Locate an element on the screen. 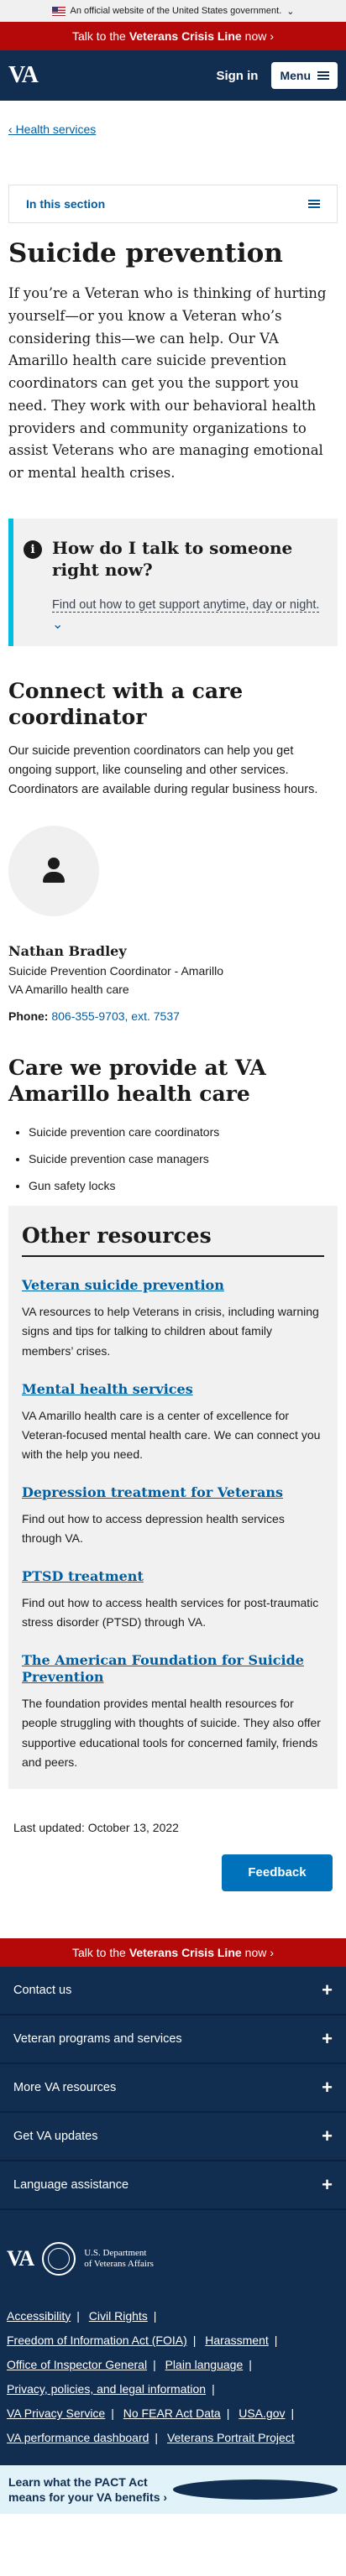  section-nav-toggle: In this section is located at coordinates (173, 204).